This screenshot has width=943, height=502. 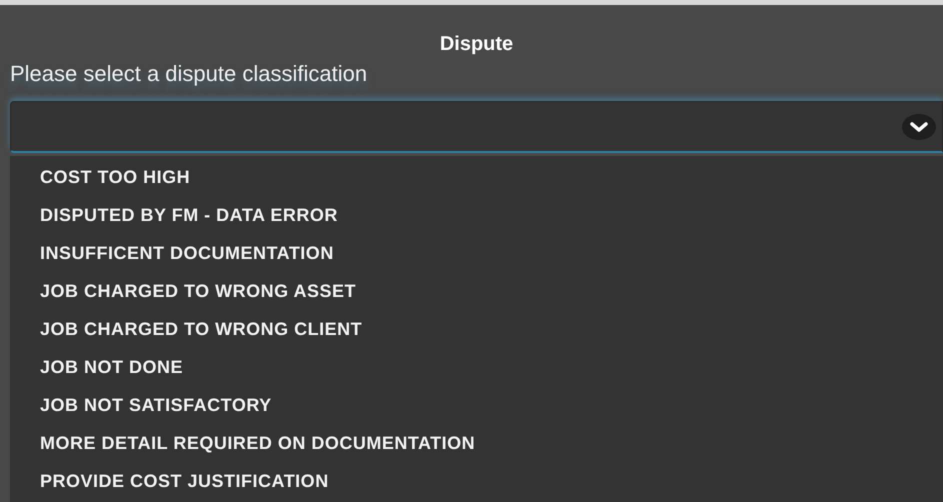 What do you see at coordinates (476, 45) in the screenshot?
I see `dialog-title: Dispute` at bounding box center [476, 45].